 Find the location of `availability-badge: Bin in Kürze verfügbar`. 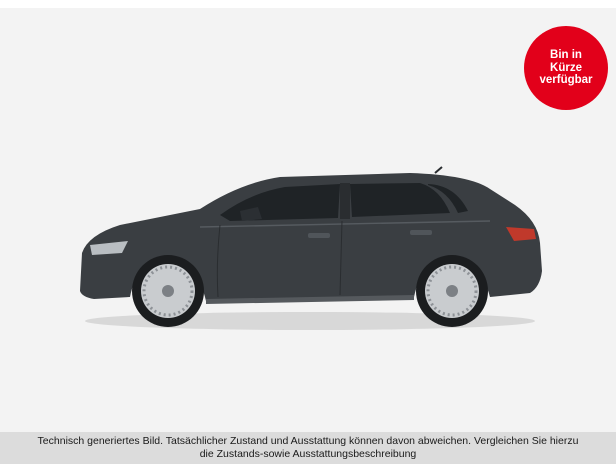

availability-badge: Bin in Kürze verfügbar is located at coordinates (566, 68).